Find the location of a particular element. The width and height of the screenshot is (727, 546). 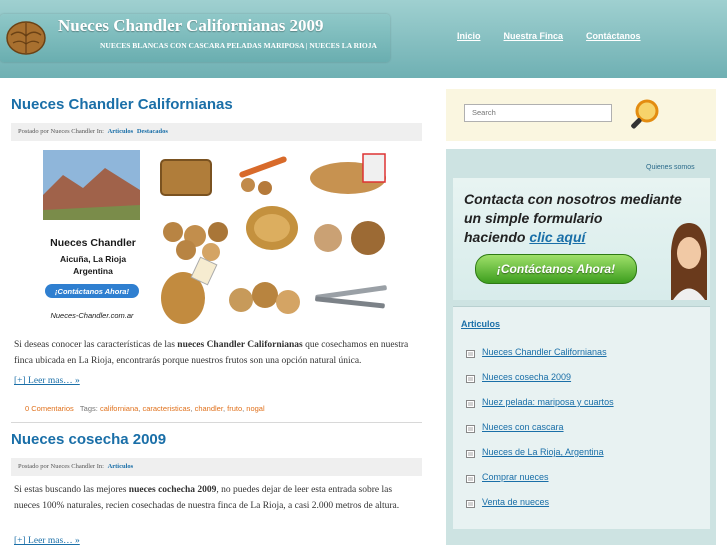

list-item: Nueces con cascara is located at coordinates (540, 434).